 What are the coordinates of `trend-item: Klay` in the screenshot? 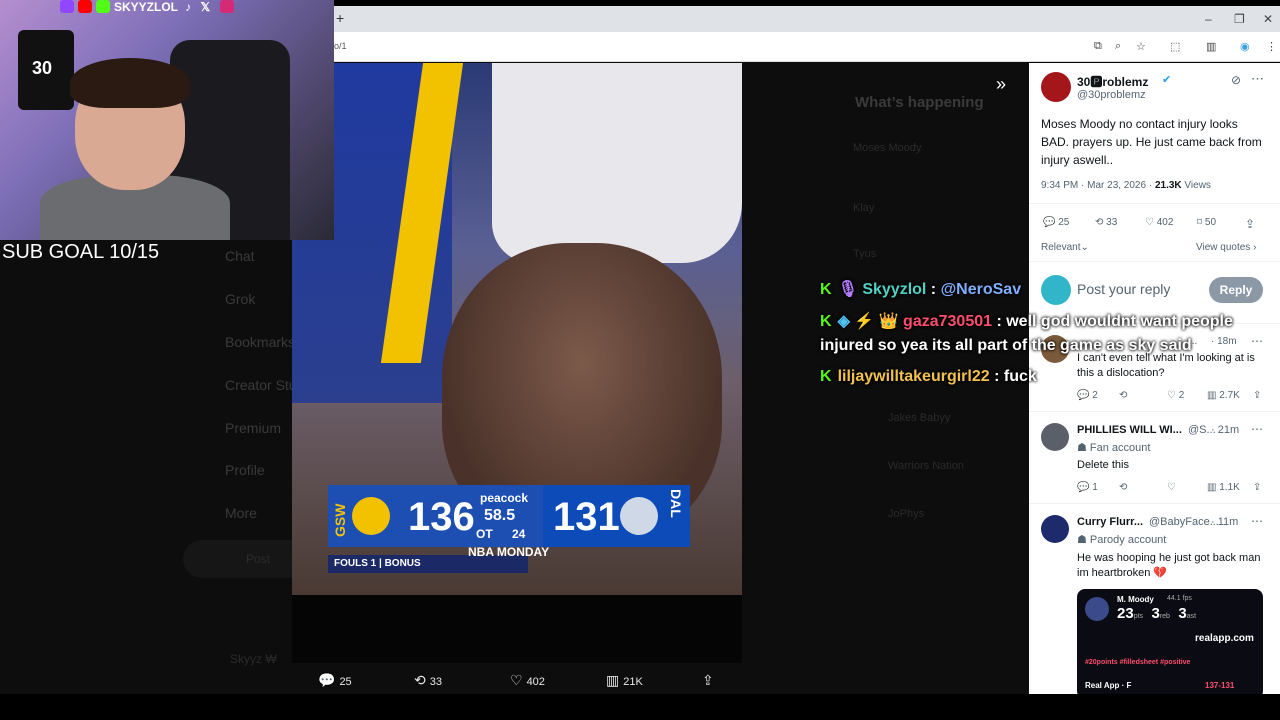 It's located at (864, 208).